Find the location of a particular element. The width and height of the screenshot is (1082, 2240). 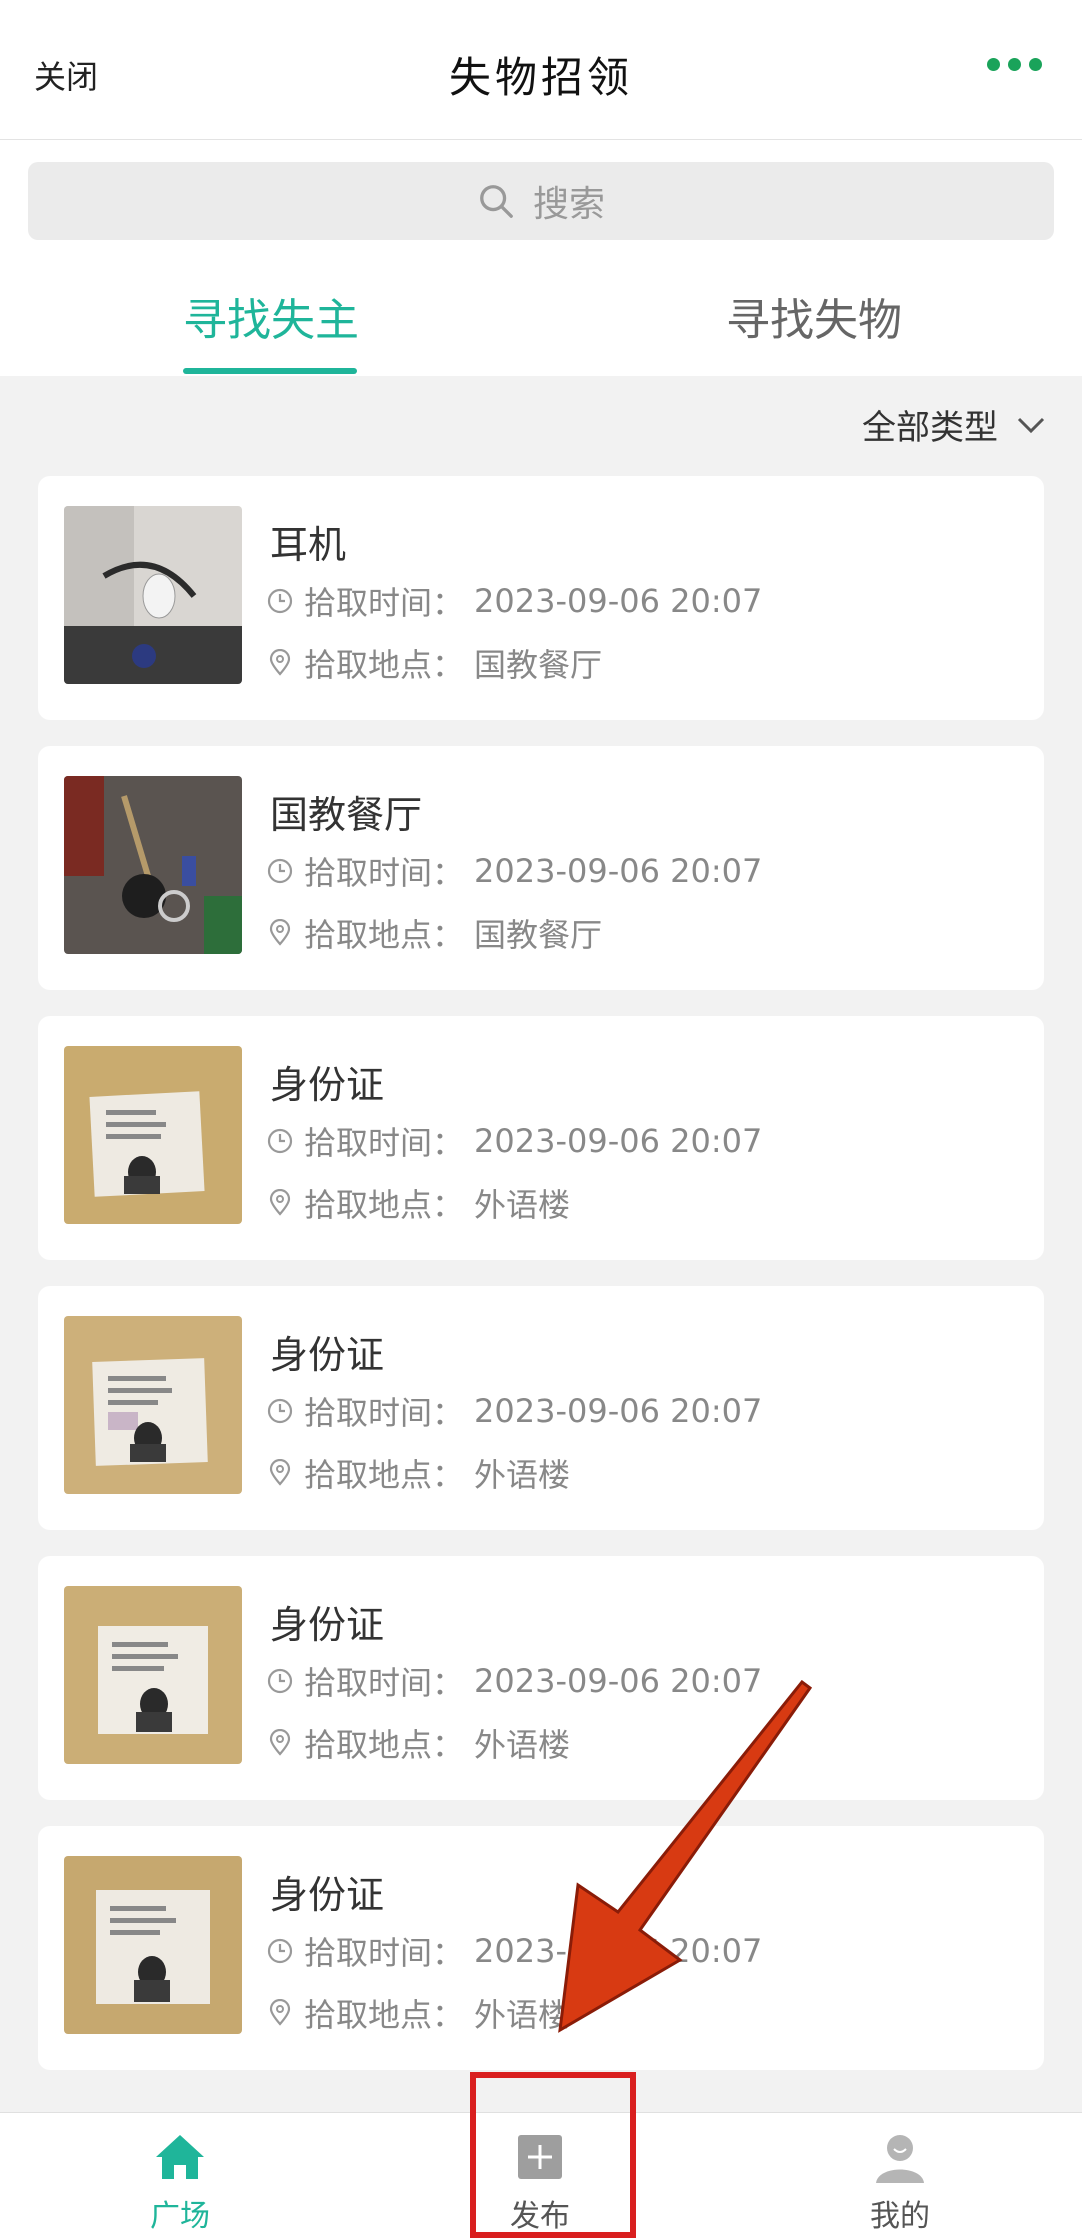

nav-plaza-label: 广场 is located at coordinates (180, 2216).